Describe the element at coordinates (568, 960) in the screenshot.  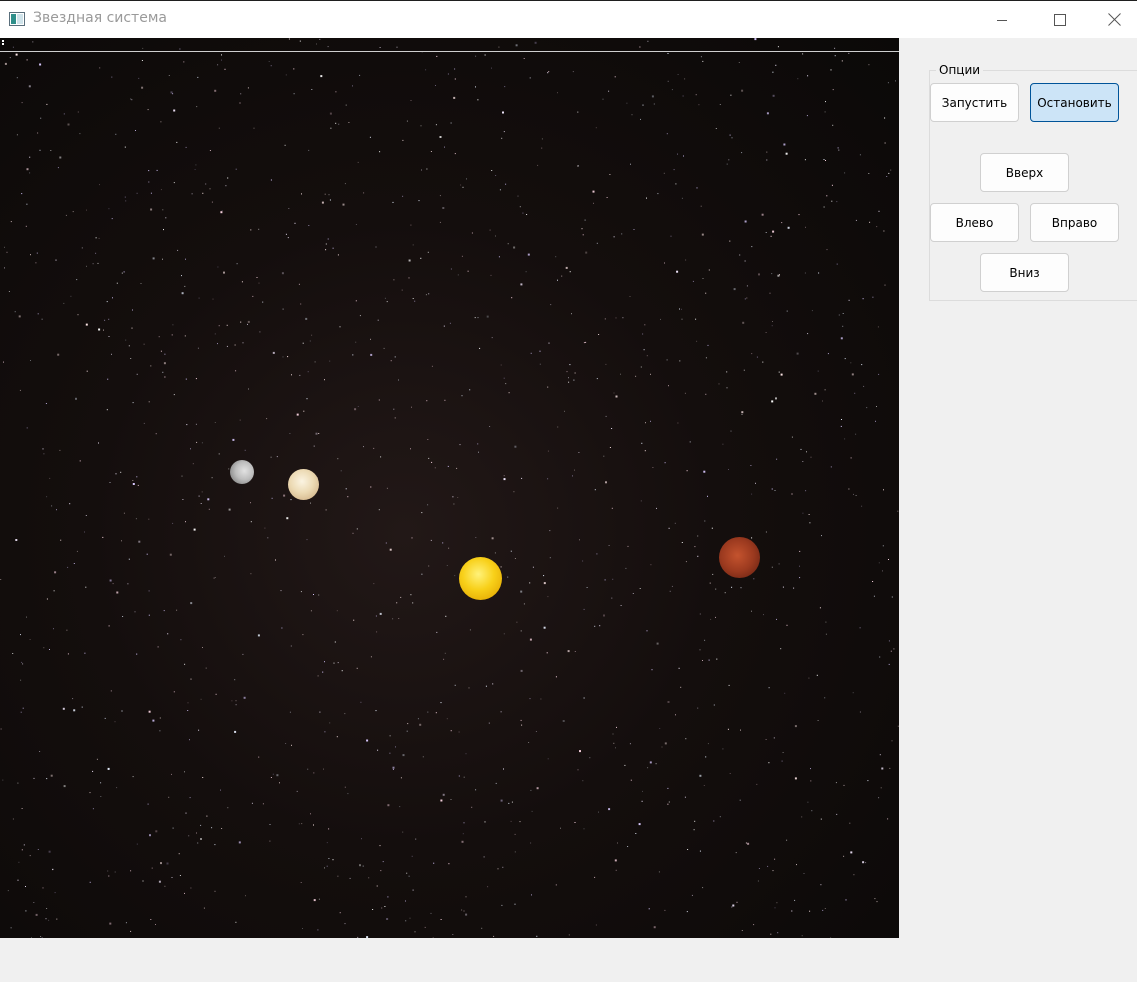
I see `status-bar` at that location.